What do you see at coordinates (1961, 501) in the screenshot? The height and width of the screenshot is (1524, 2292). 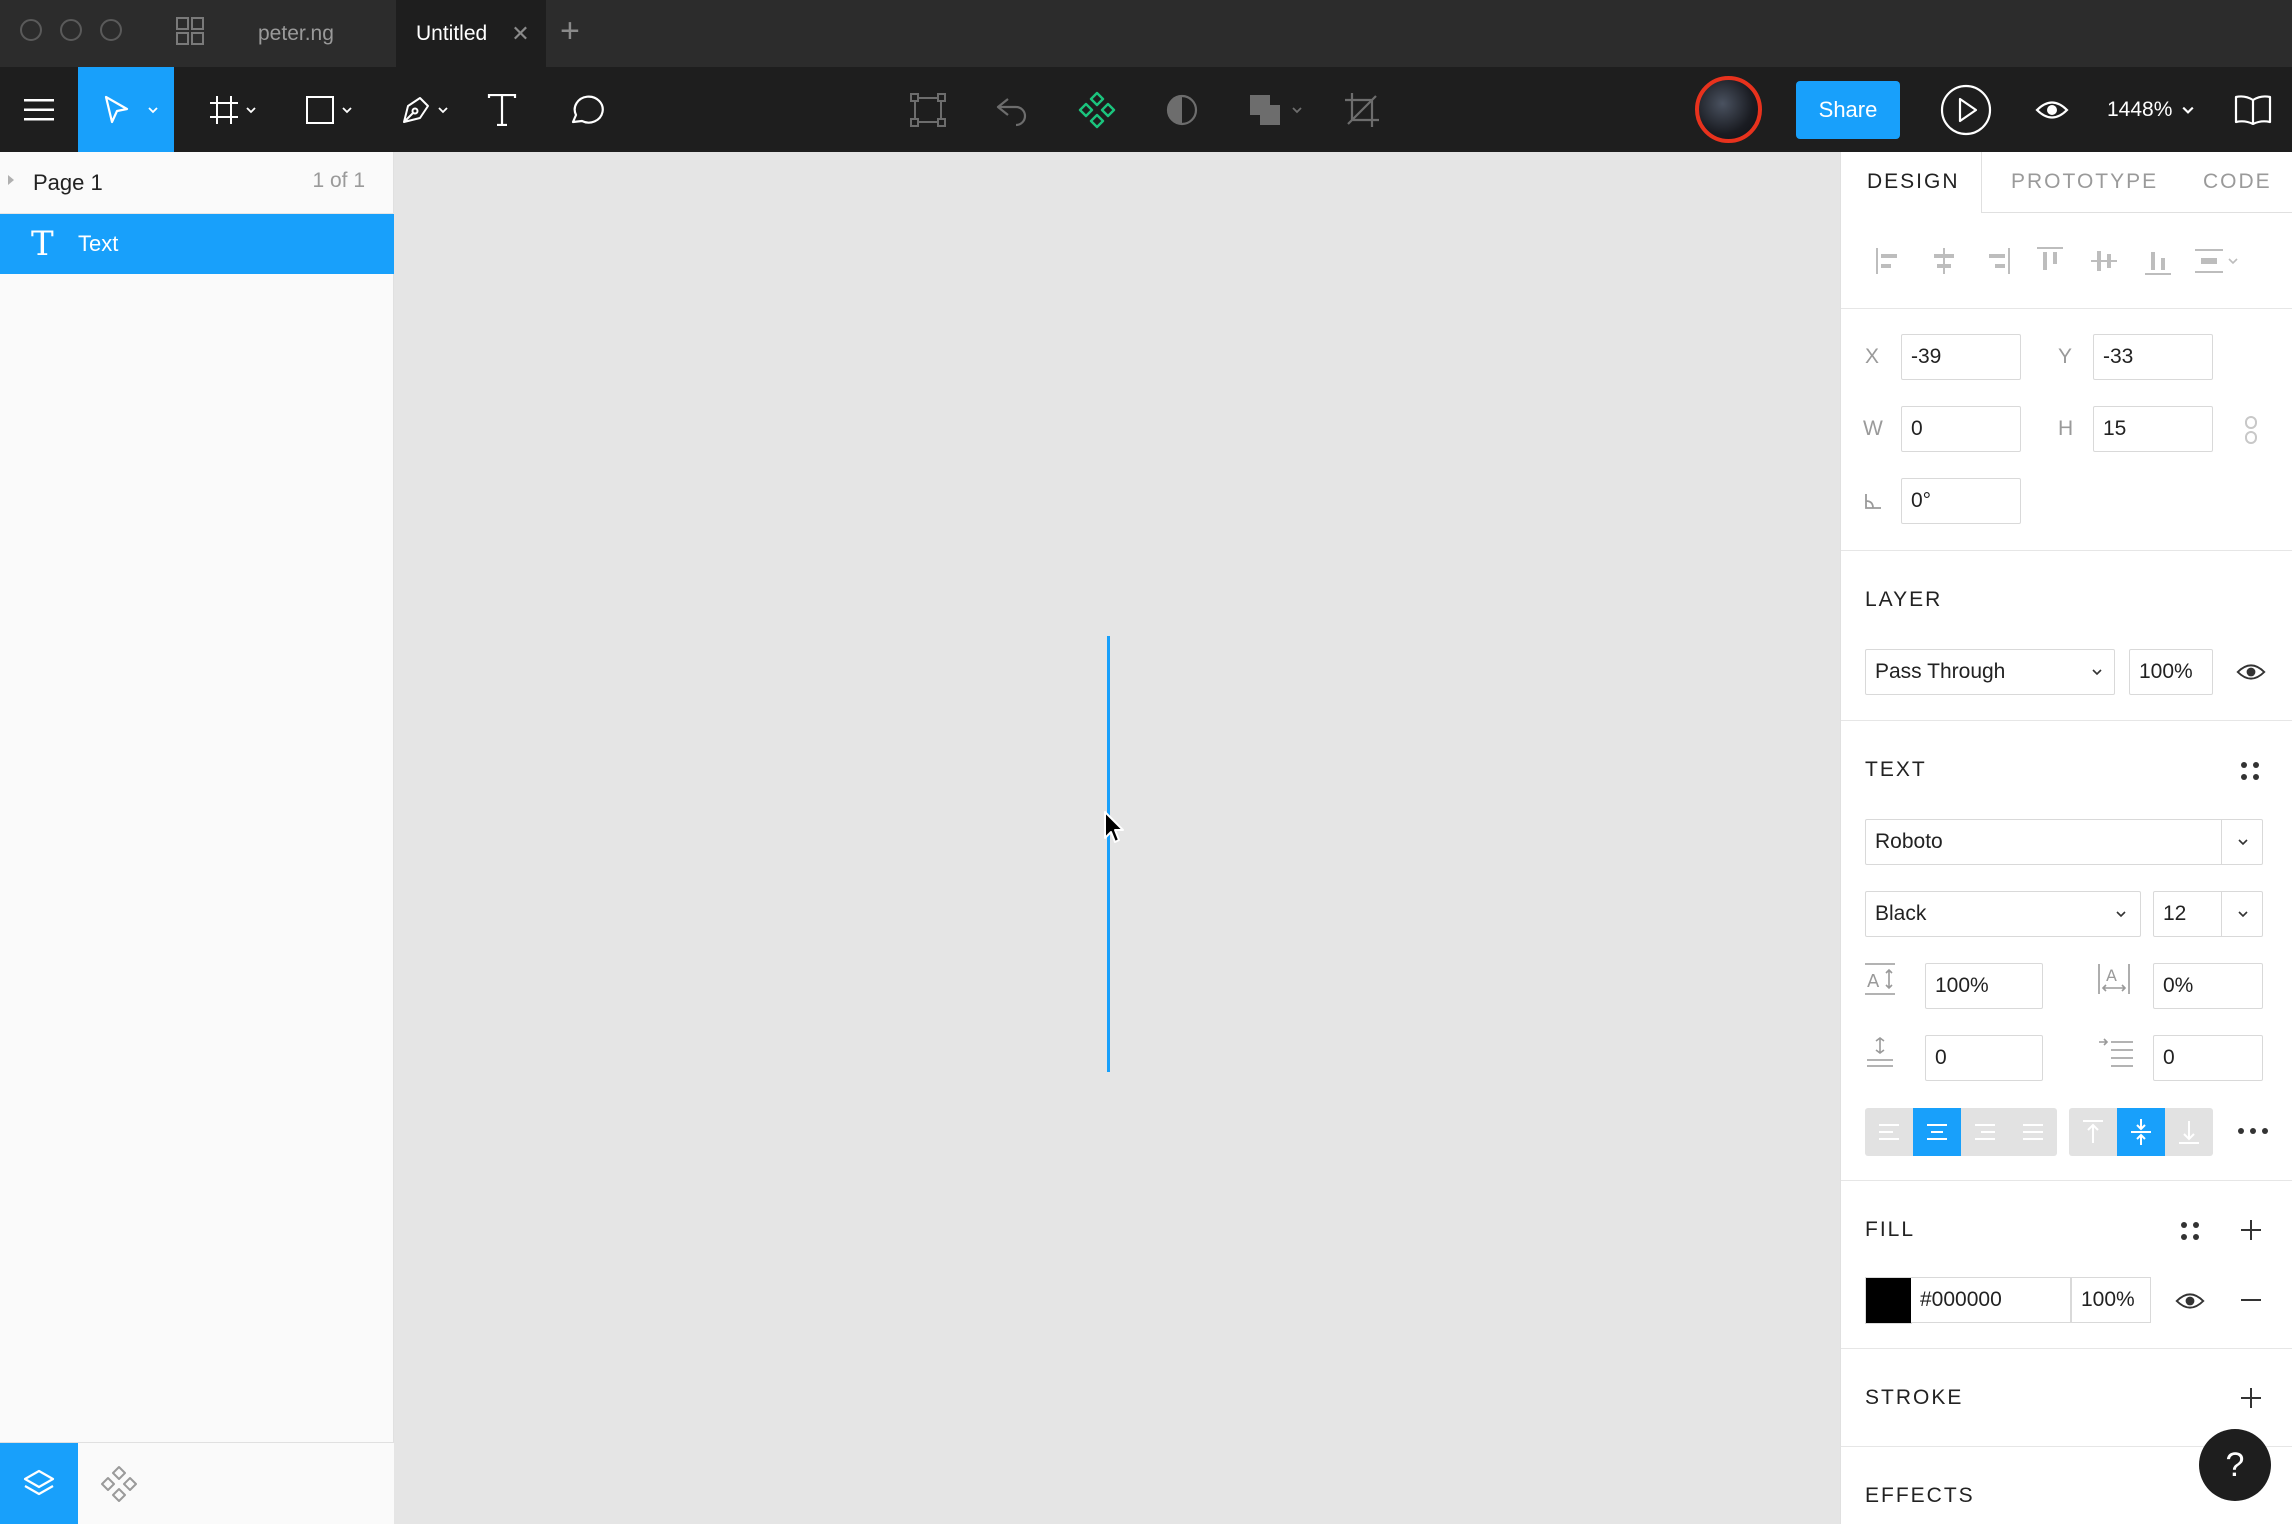 I see `rotation-input: 0°` at bounding box center [1961, 501].